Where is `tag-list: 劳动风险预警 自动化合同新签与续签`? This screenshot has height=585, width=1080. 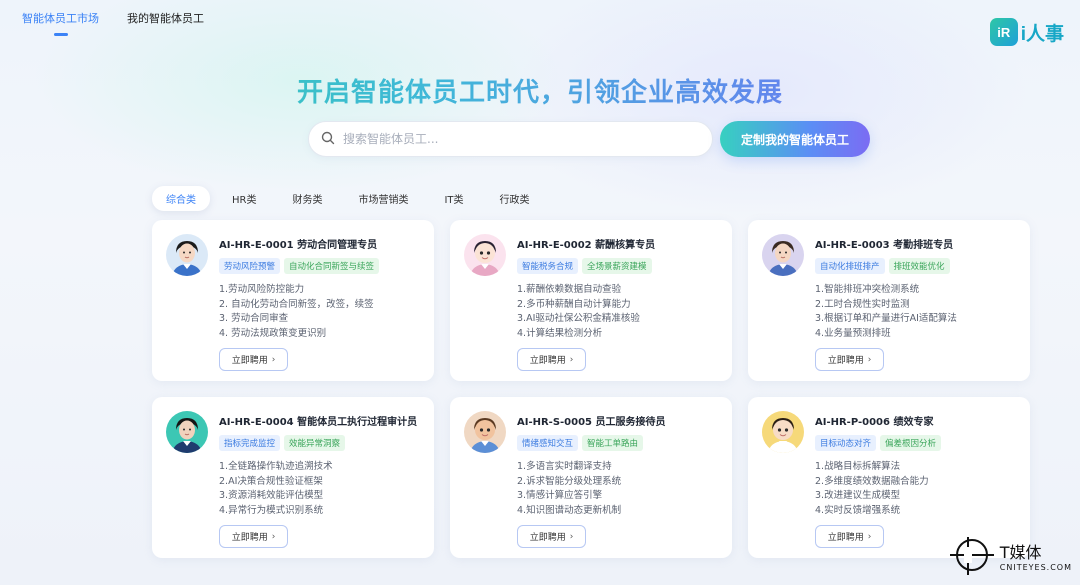 tag-list: 劳动风险预警 自动化合同新签与续签 is located at coordinates (320, 266).